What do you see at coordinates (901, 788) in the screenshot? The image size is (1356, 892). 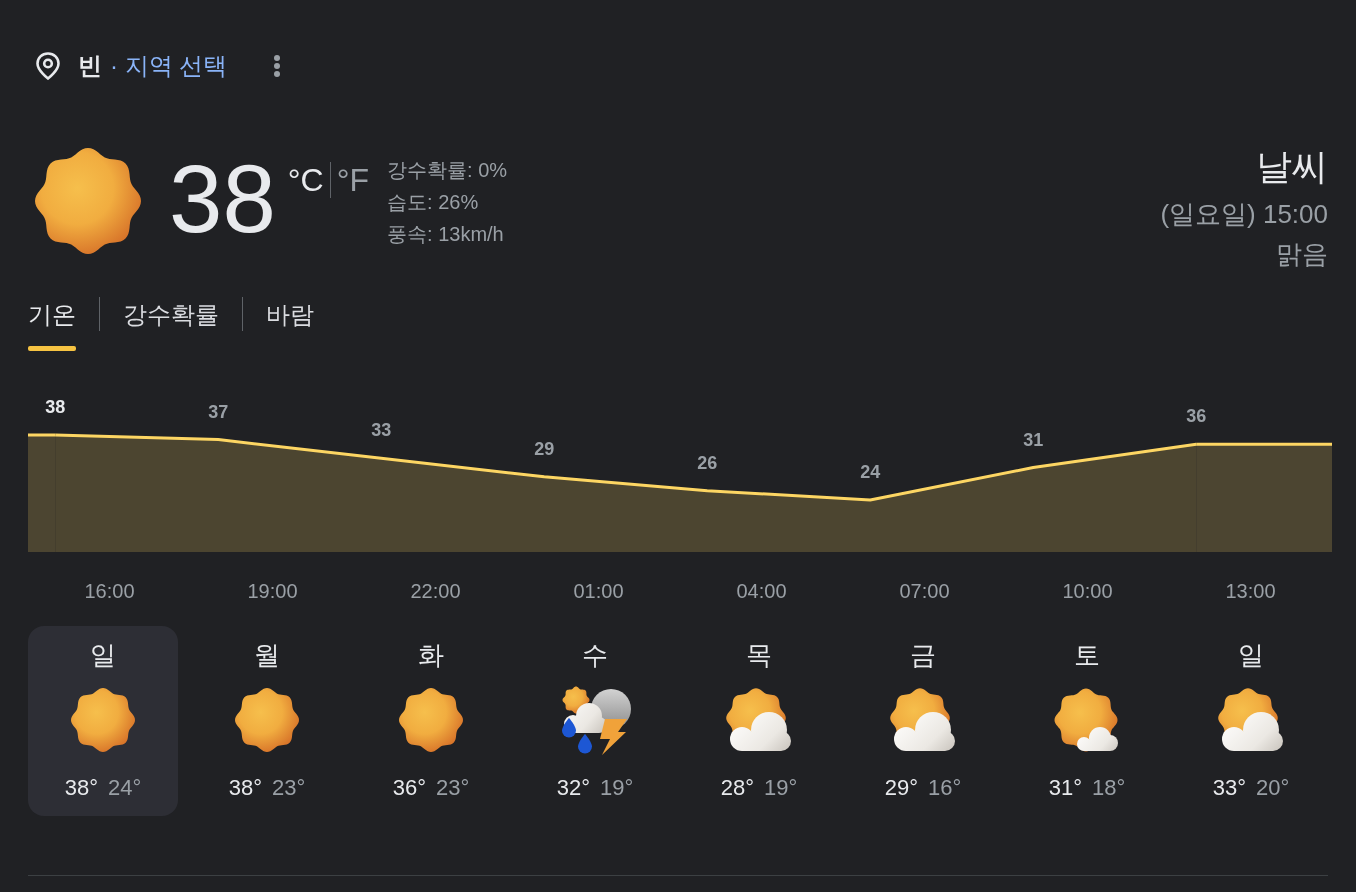 I see `high-temperature: 29°` at bounding box center [901, 788].